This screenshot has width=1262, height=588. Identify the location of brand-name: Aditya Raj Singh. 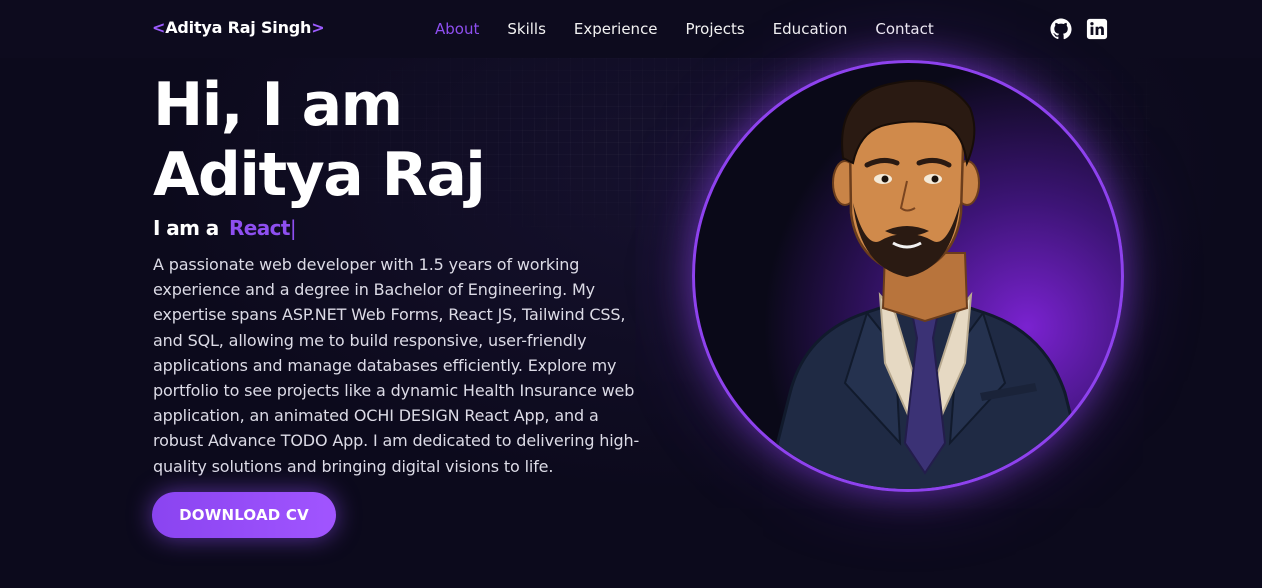
(238, 27).